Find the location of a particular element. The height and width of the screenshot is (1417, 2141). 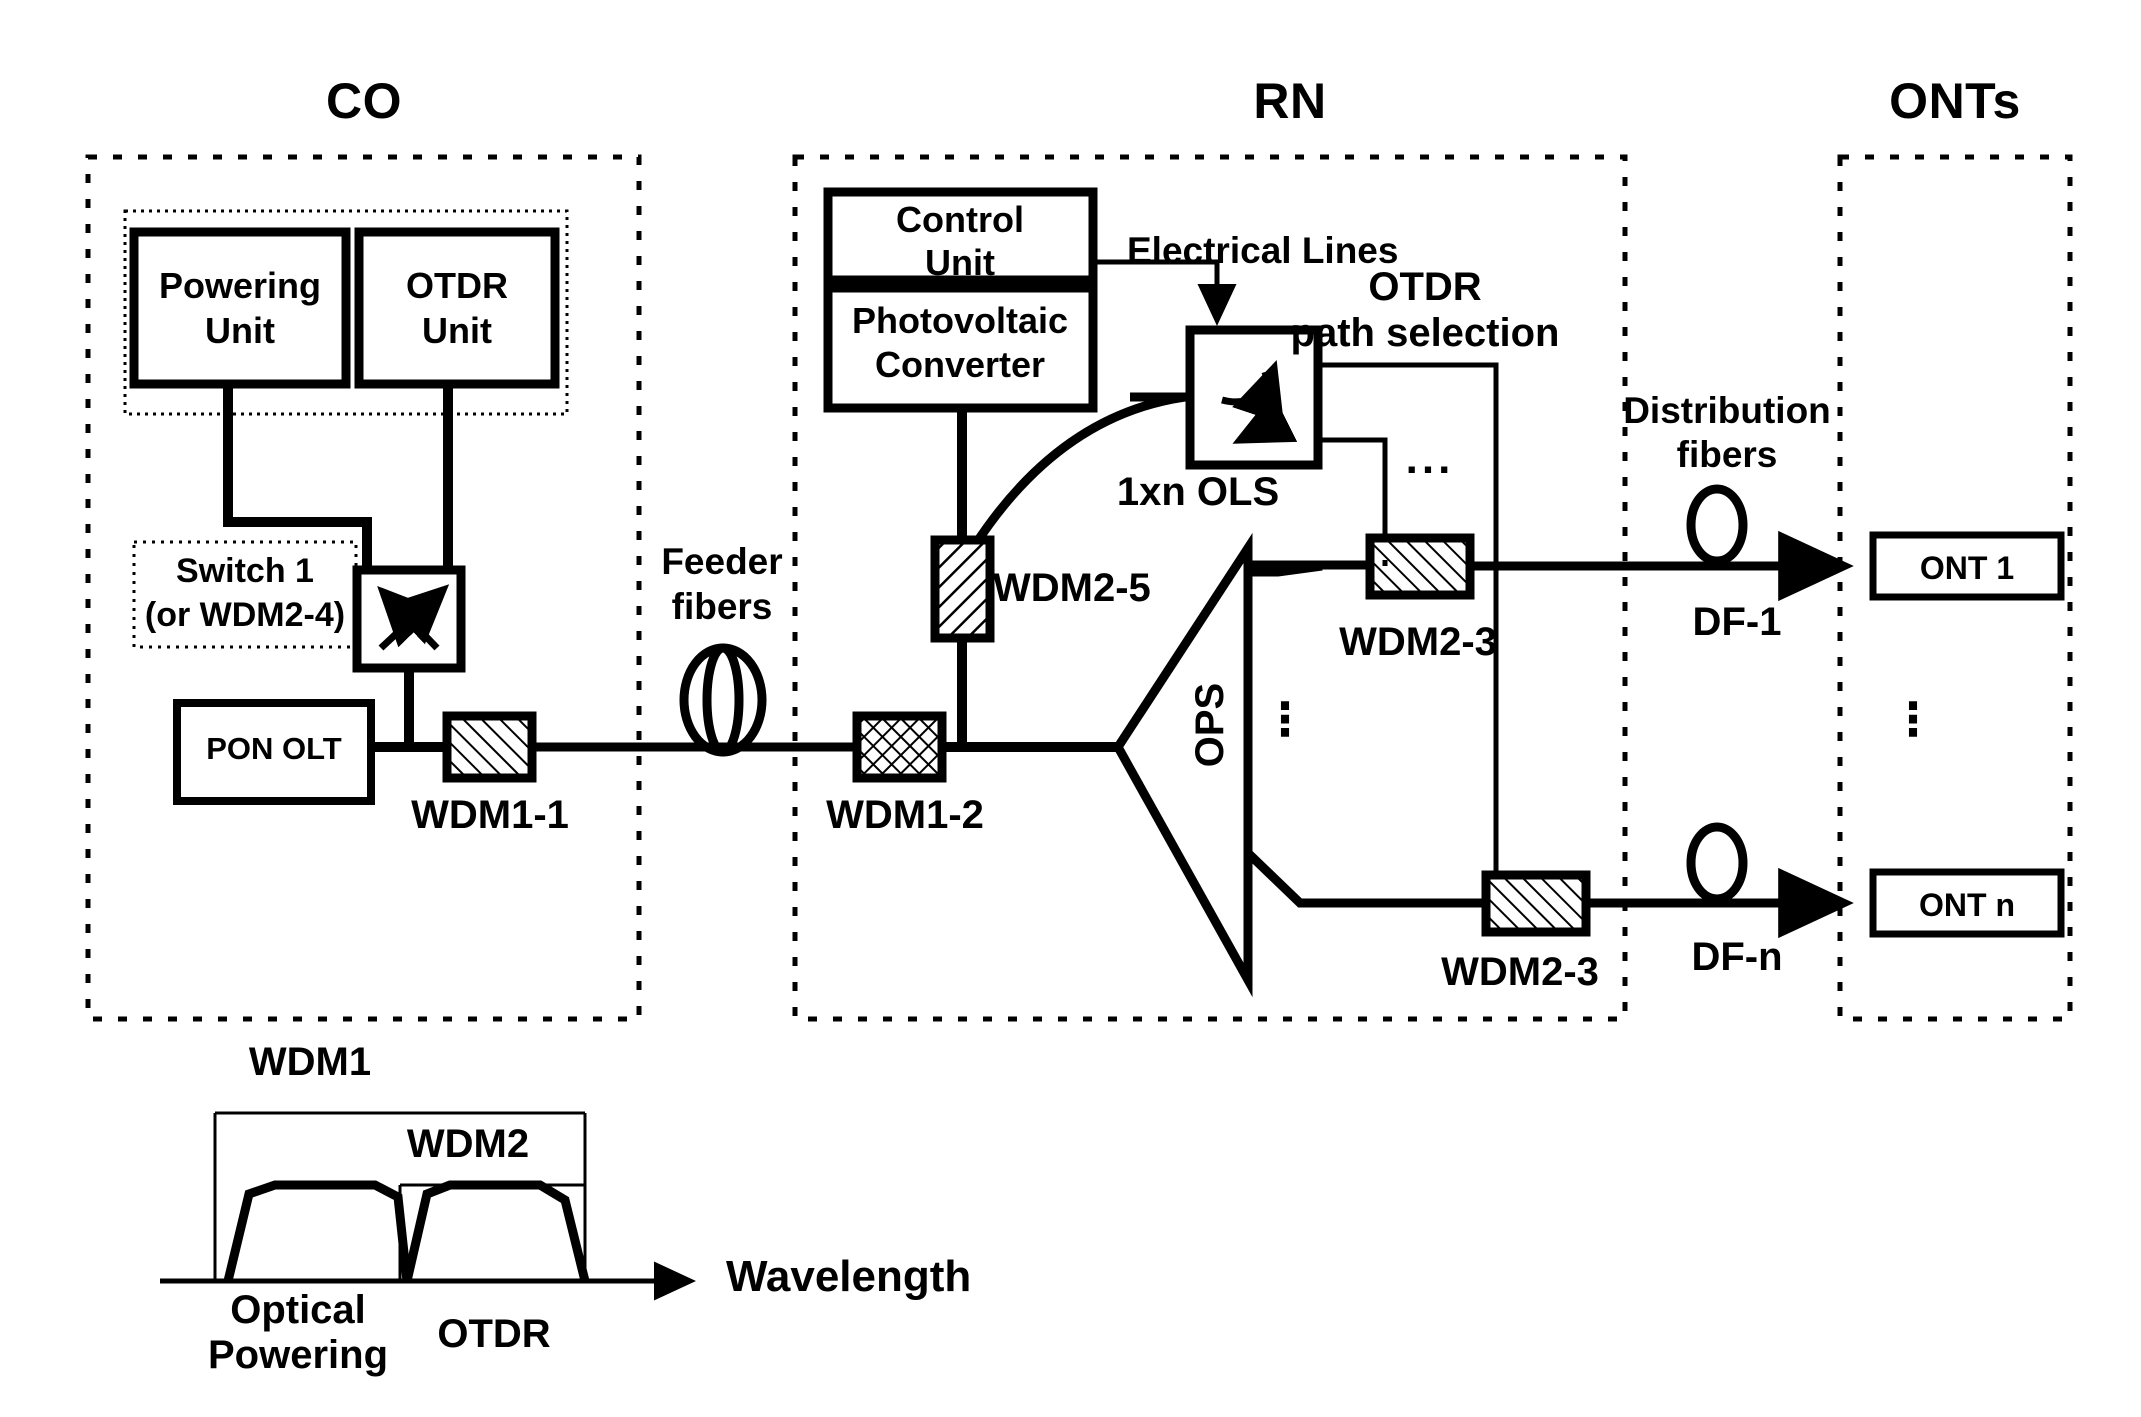

otdr-unit-label-line2: Unit is located at coordinates (457, 330).